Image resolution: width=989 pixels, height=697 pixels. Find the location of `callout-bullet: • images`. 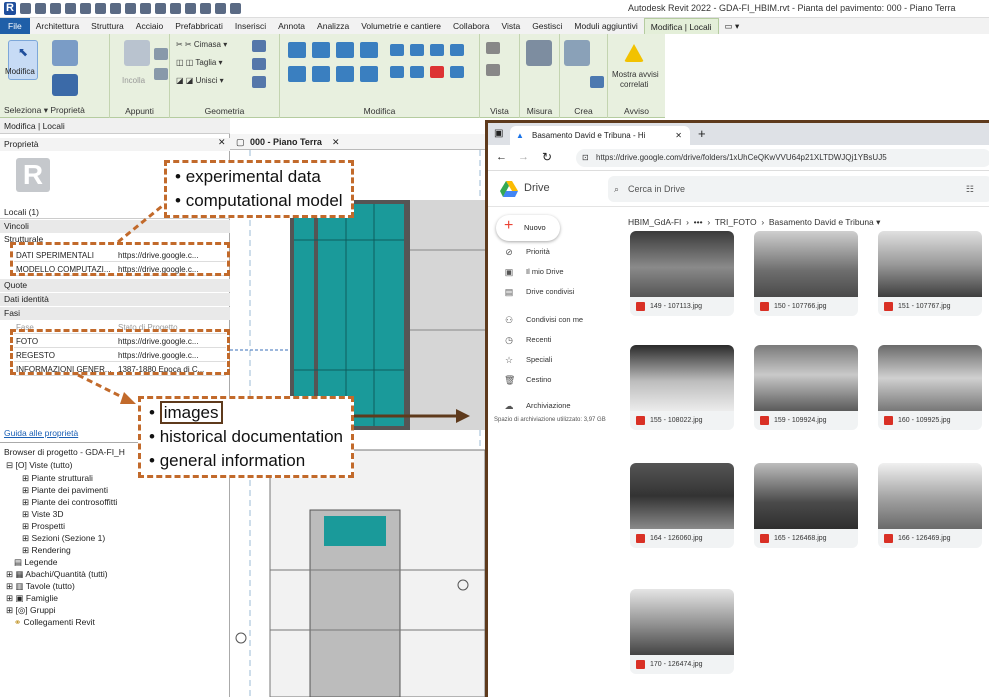

callout-bullet: • images is located at coordinates (246, 413).